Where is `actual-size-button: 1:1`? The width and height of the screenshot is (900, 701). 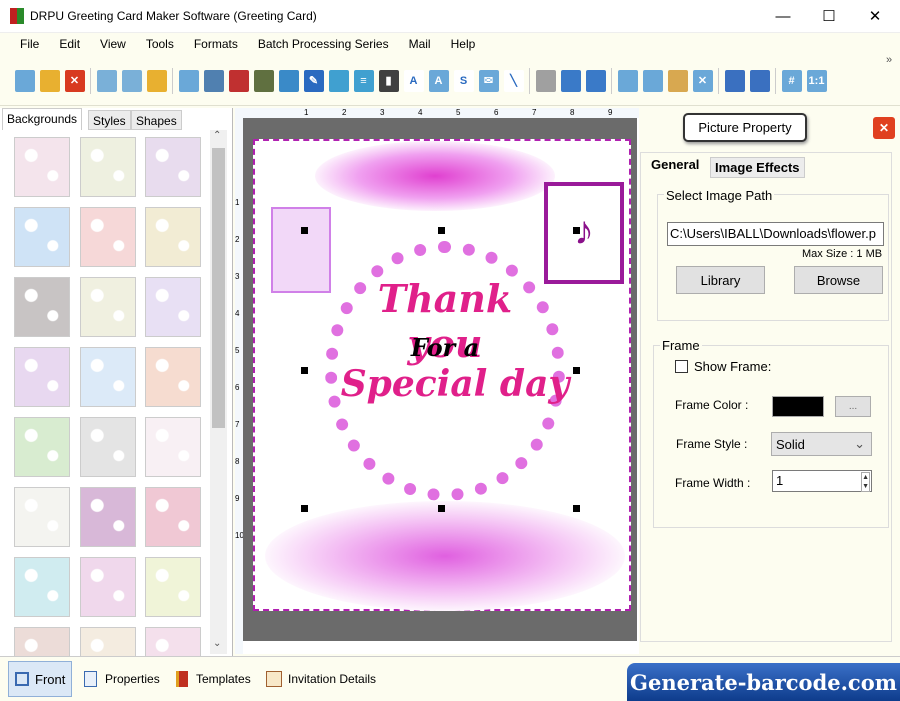 actual-size-button: 1:1 is located at coordinates (816, 80).